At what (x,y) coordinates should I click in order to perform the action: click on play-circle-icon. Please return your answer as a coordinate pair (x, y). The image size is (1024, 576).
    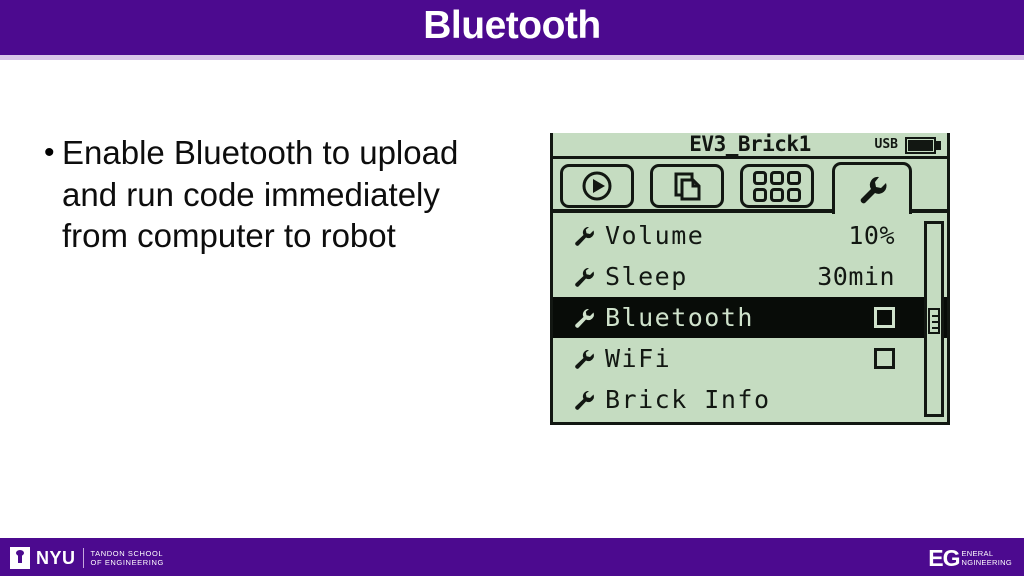
    Looking at the image, I should click on (597, 186).